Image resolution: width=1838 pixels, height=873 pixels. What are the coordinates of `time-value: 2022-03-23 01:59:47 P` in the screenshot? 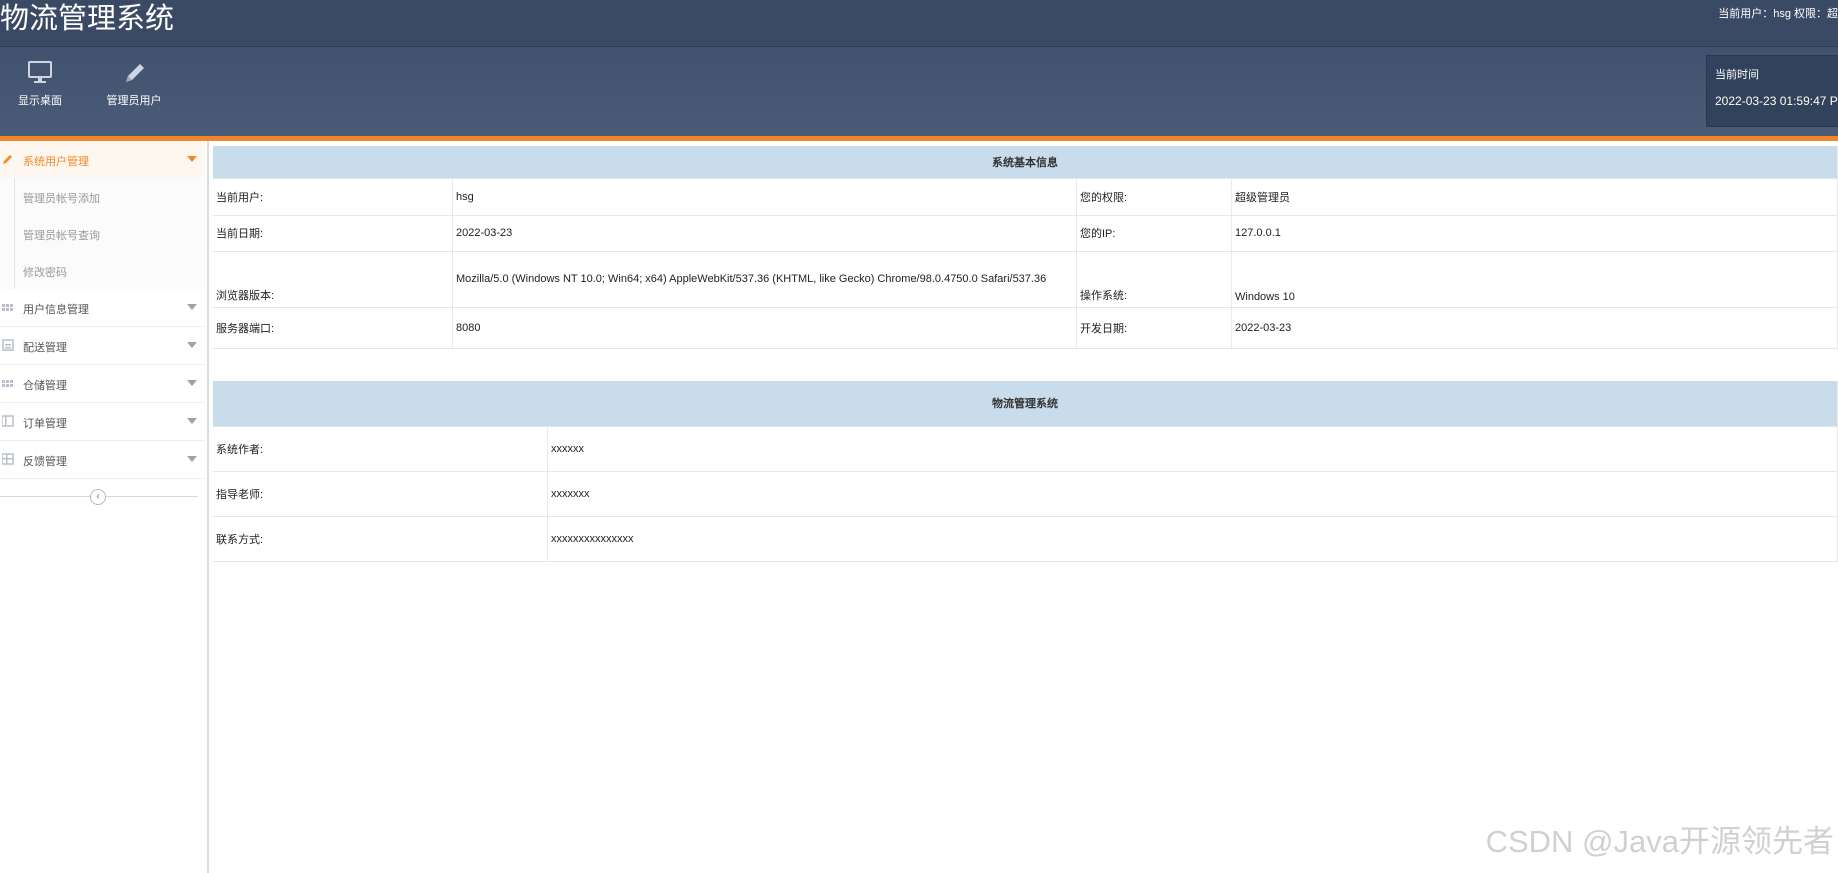 It's located at (1776, 101).